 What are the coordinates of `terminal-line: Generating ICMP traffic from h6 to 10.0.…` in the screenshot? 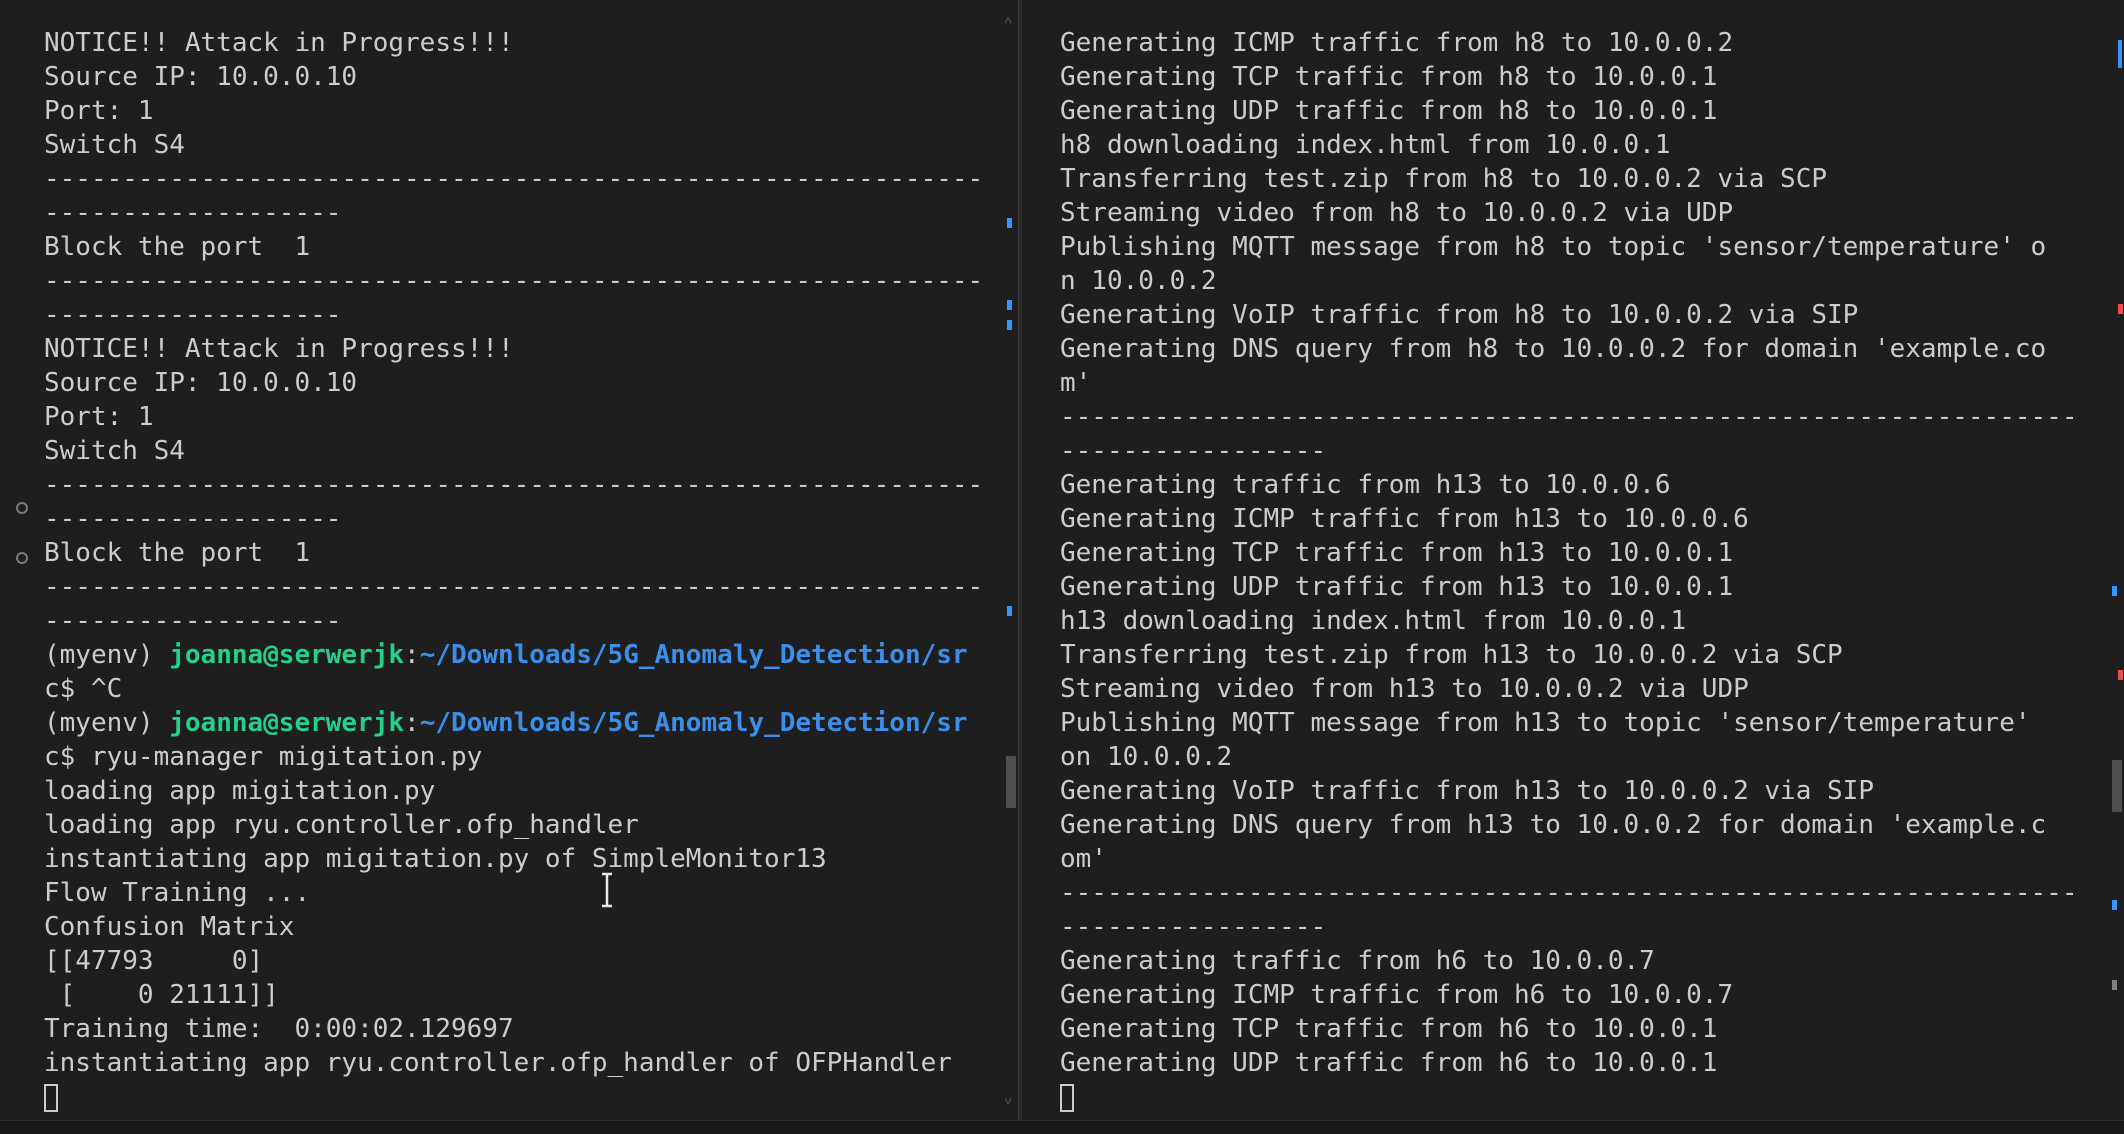 It's located at (1397, 995).